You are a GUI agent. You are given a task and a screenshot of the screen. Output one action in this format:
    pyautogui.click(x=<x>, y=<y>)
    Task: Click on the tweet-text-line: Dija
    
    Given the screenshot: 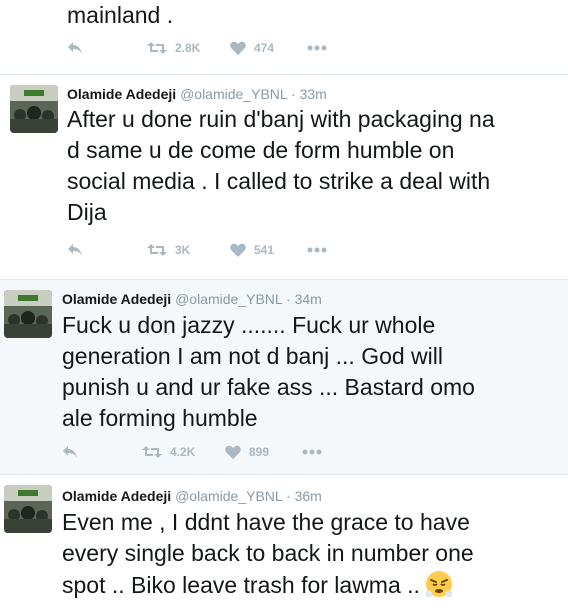 What is the action you would take?
    pyautogui.click(x=87, y=212)
    